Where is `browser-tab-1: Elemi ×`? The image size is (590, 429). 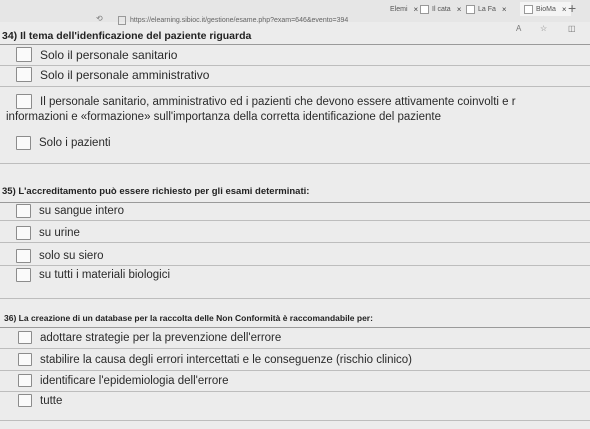 browser-tab-1: Elemi × is located at coordinates (404, 9).